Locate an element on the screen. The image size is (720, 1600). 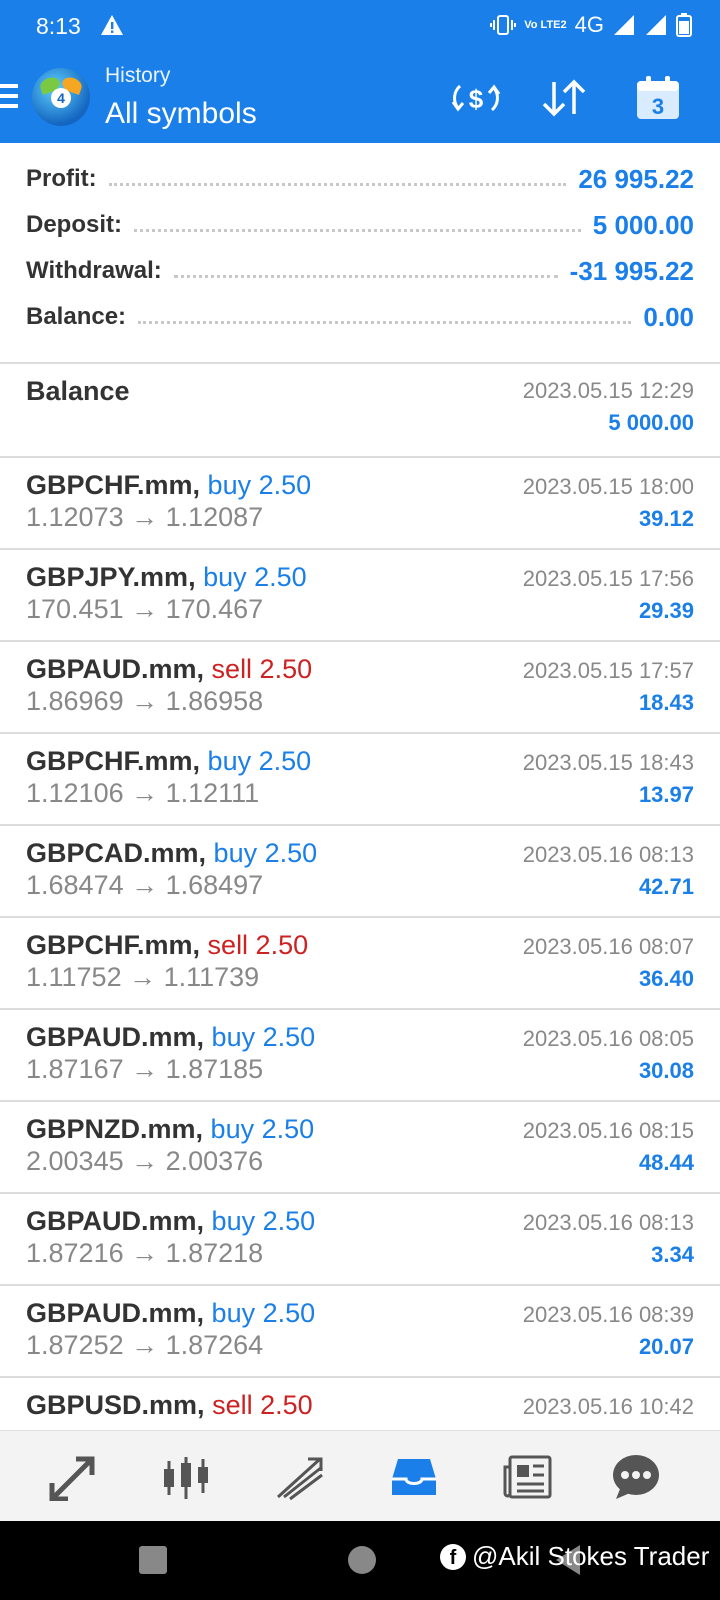
warning-icon is located at coordinates (112, 25).